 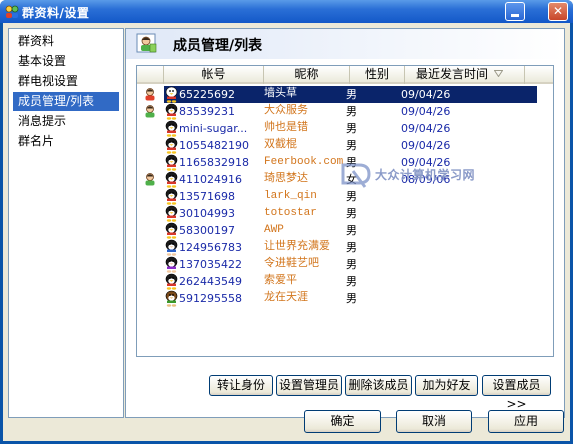 What do you see at coordinates (66, 121) in the screenshot?
I see `sidebar-item-message-notice: 消息提示` at bounding box center [66, 121].